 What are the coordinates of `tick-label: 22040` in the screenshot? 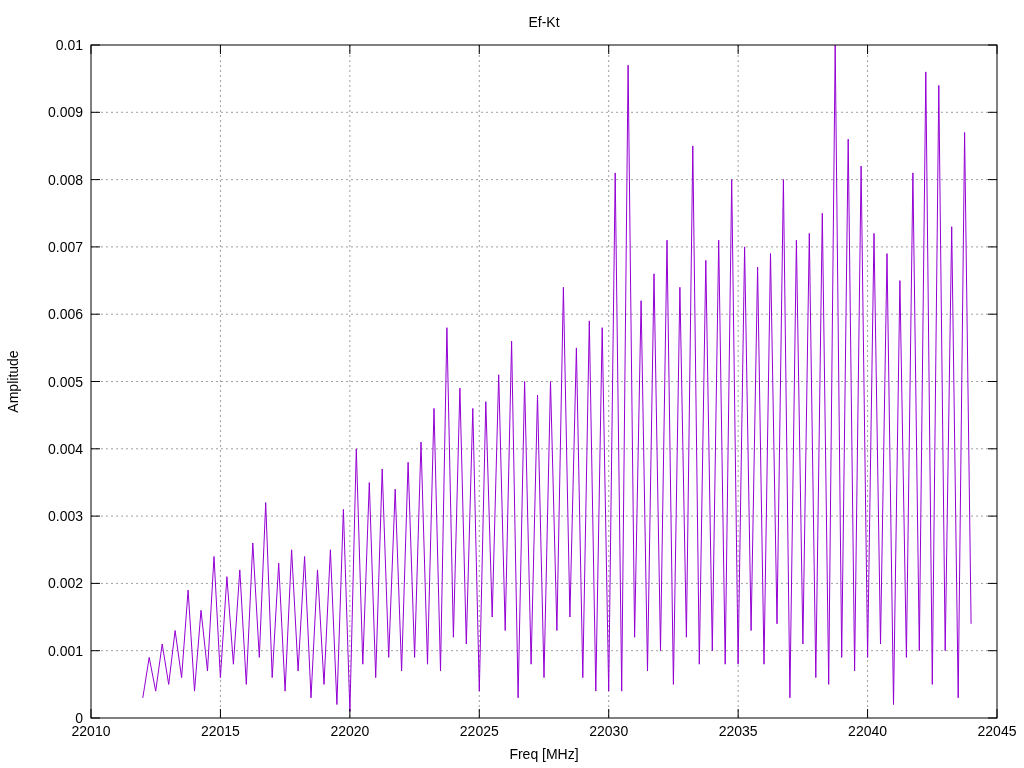 It's located at (868, 731).